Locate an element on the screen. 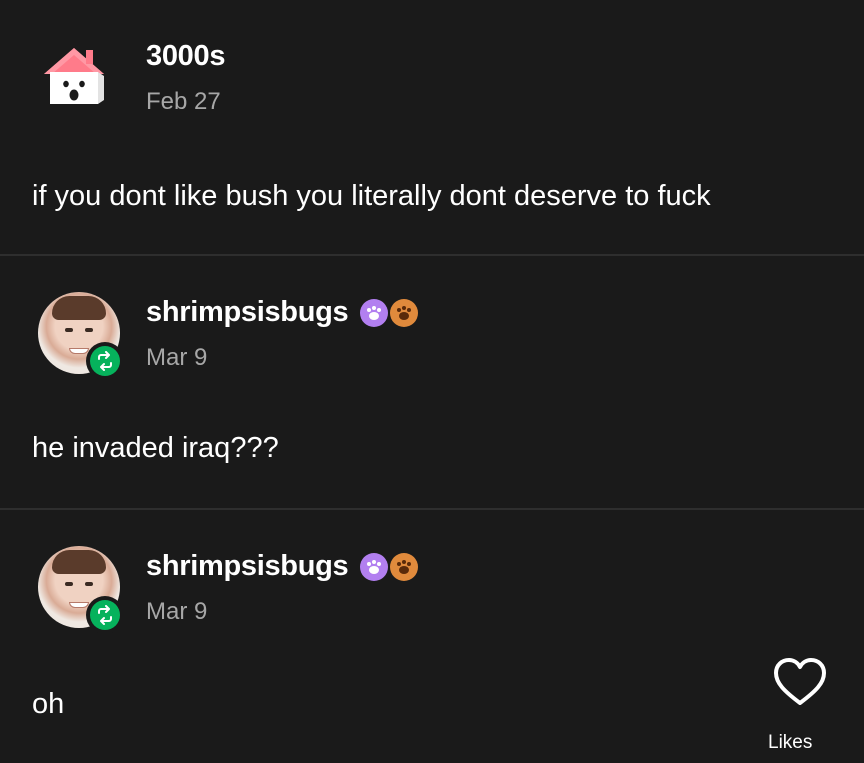 The image size is (864, 763). like-button is located at coordinates (800, 682).